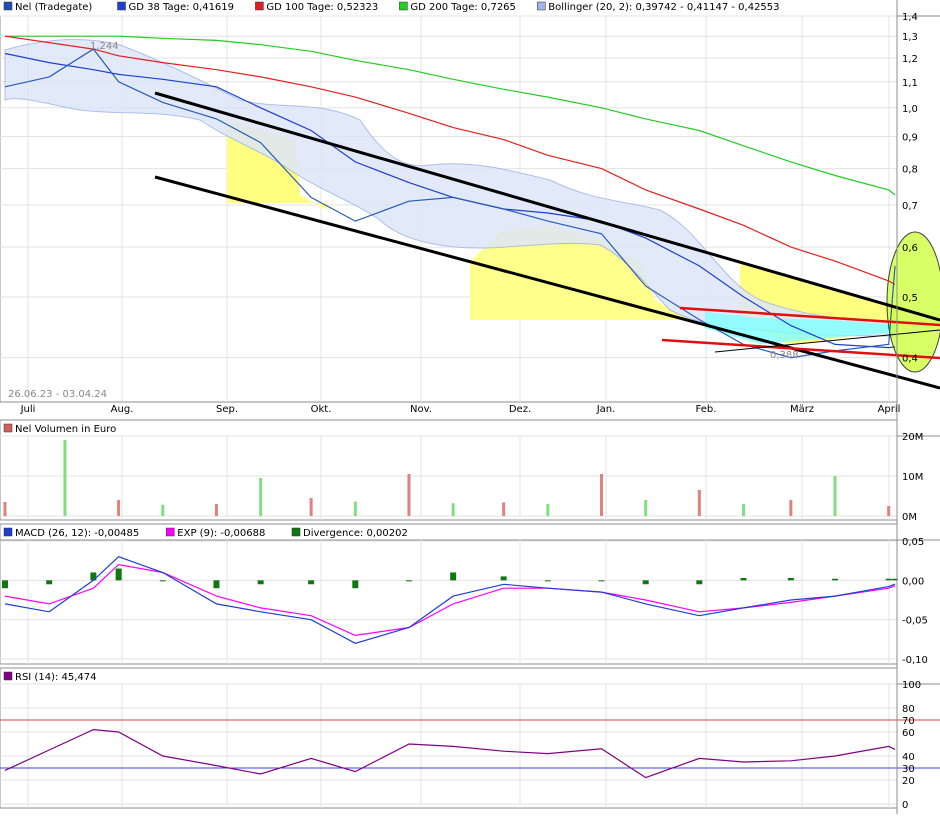  What do you see at coordinates (910, 138) in the screenshot?
I see `y-tick-label: 0,9` at bounding box center [910, 138].